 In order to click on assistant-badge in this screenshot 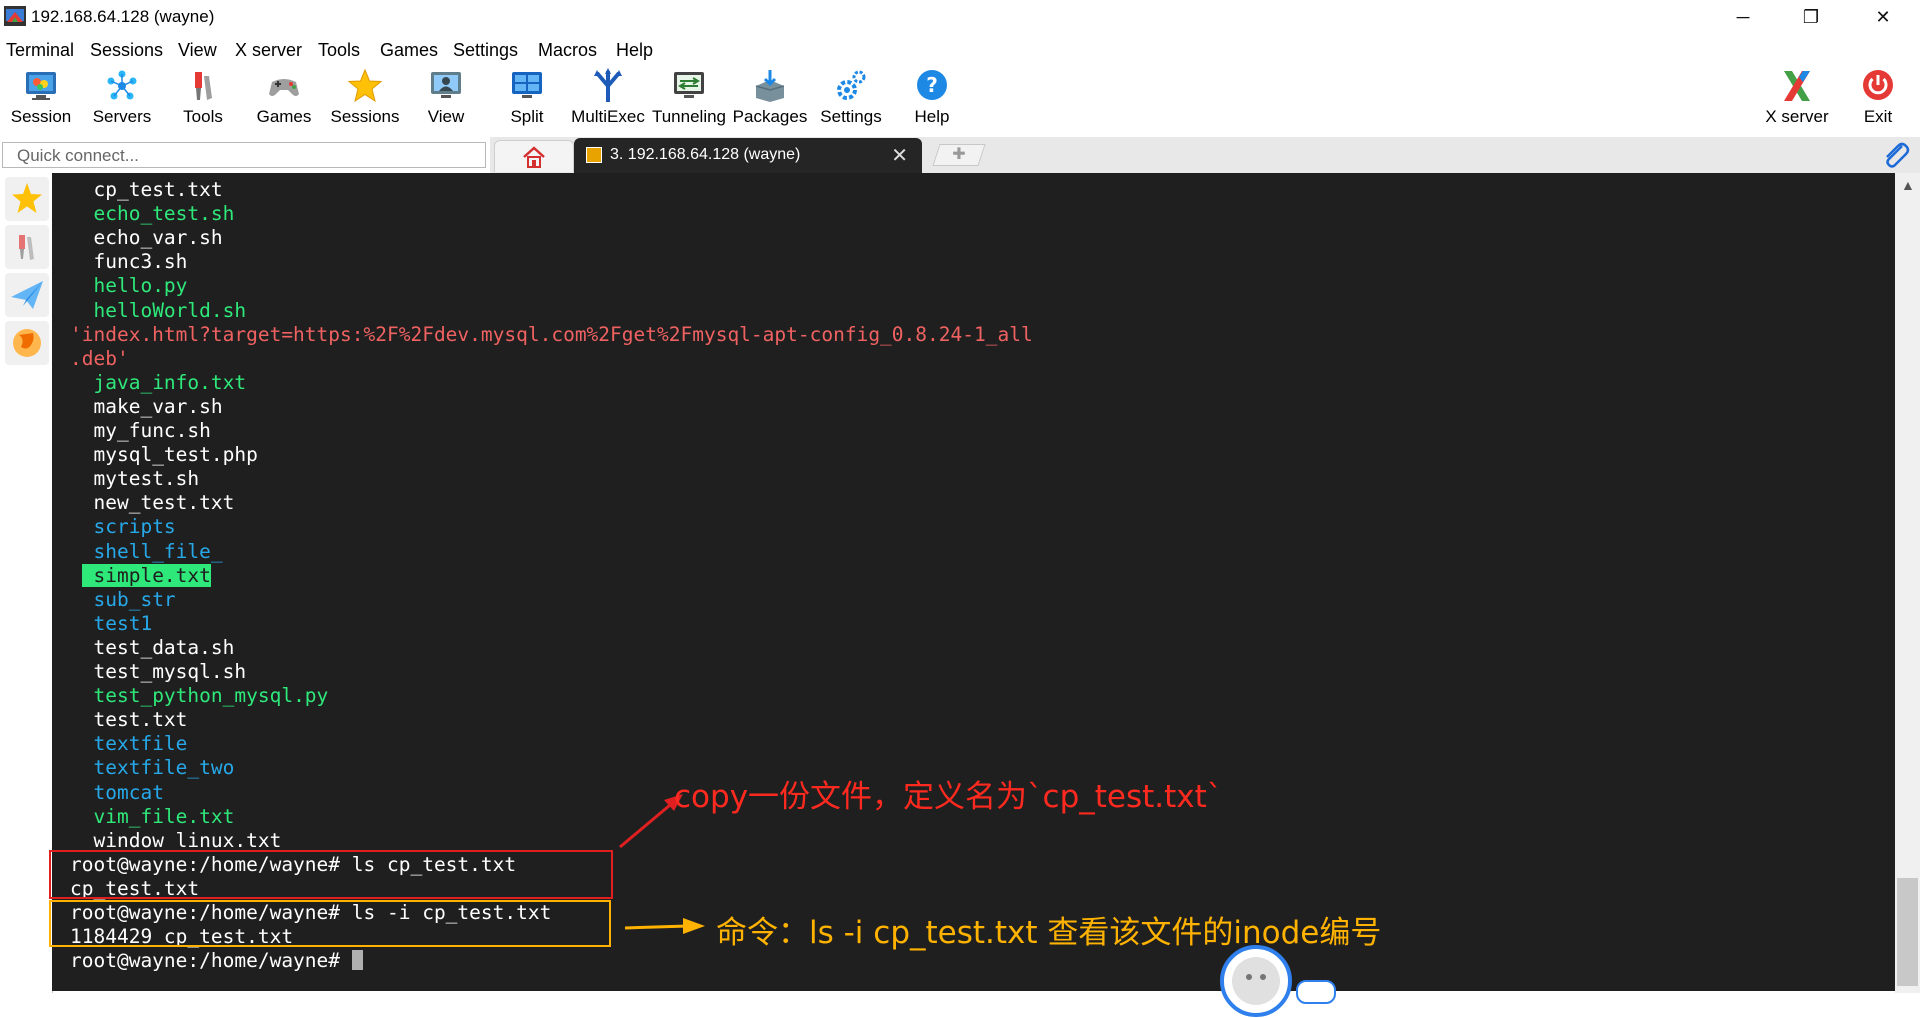, I will do `click(1316, 992)`.